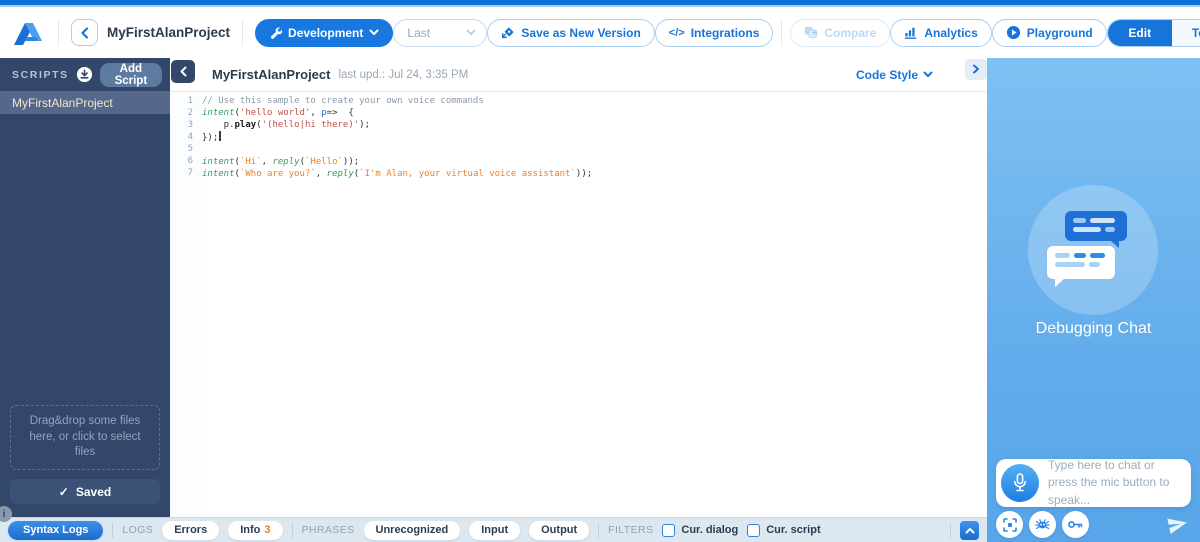 The height and width of the screenshot is (542, 1200). Describe the element at coordinates (1139, 32) in the screenshot. I see `tab-edit: Edit` at that location.